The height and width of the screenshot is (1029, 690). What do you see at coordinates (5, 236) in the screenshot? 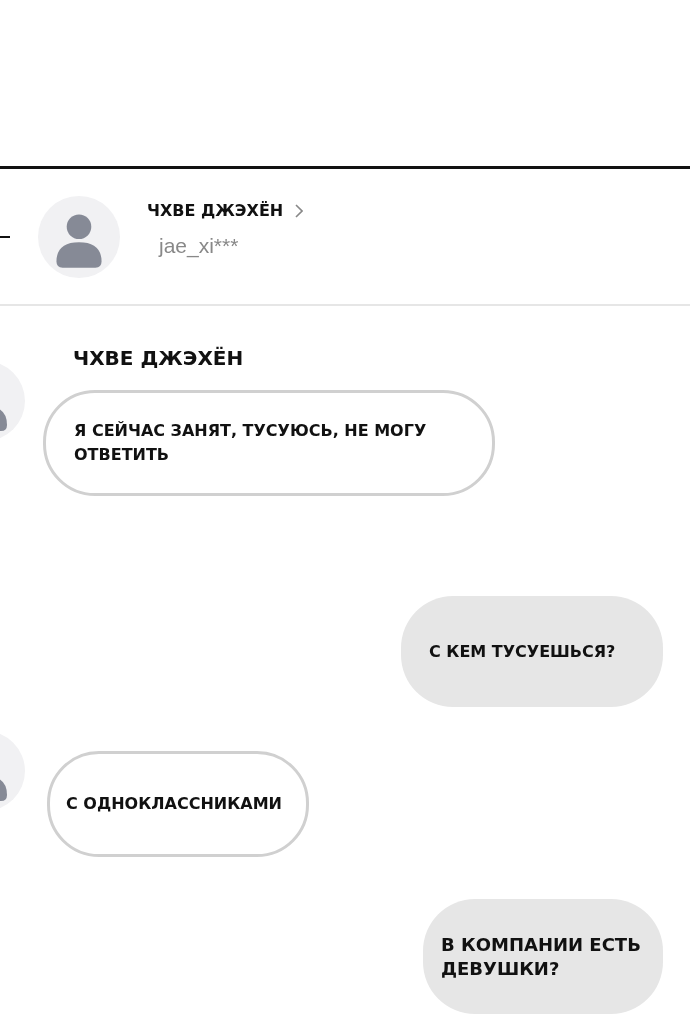
I see `back-icon` at bounding box center [5, 236].